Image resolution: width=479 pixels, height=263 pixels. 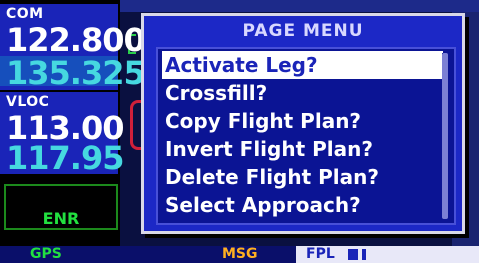 I want to click on gps-mode-annunciator: GPS, so click(x=46, y=254).